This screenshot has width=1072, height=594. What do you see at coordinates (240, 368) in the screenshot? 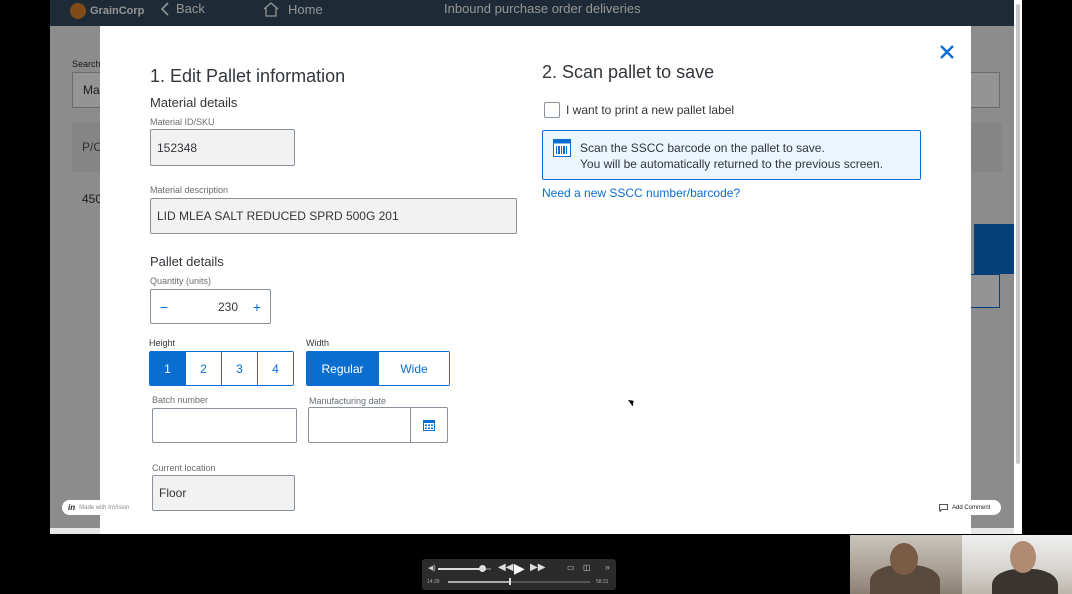
I see `height-option-3: 3` at bounding box center [240, 368].